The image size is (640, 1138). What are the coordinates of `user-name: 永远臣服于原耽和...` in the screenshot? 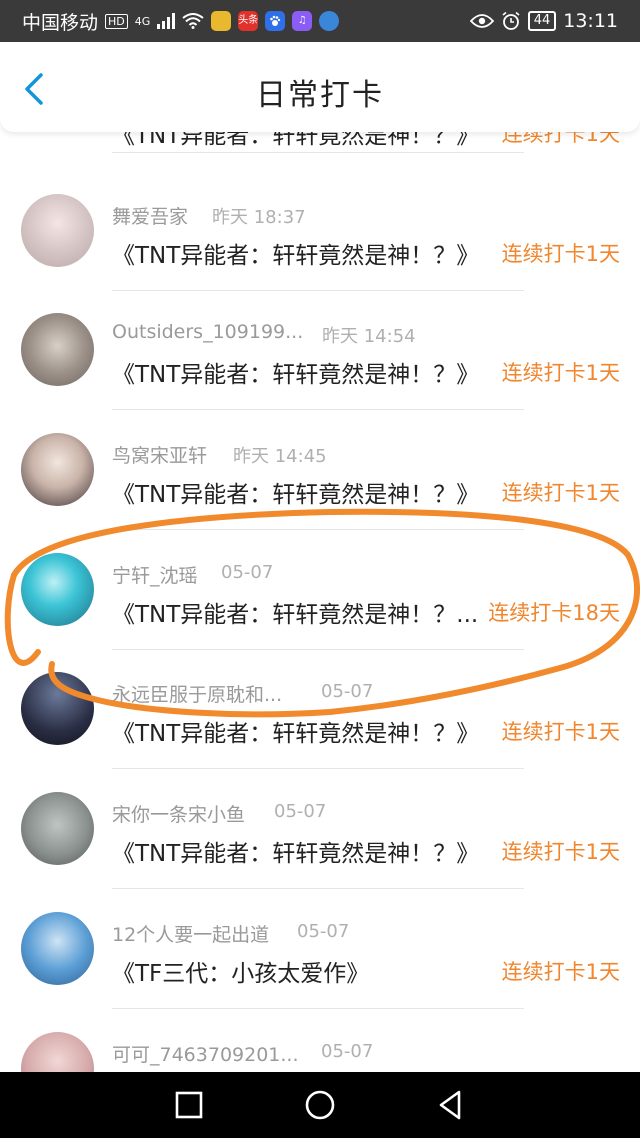 It's located at (197, 693).